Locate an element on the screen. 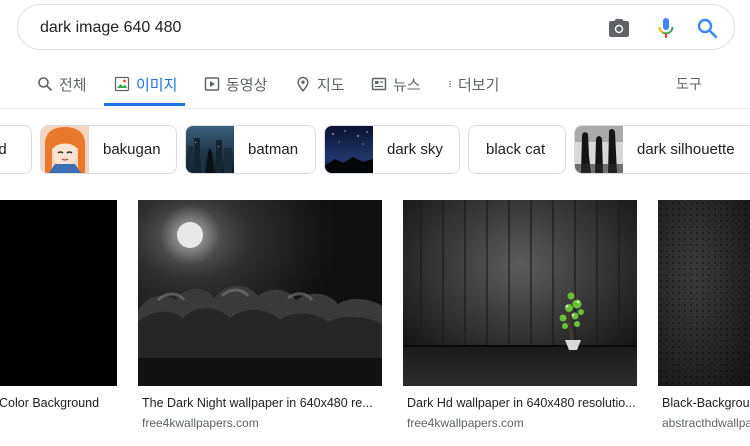  tab-all: 전체 is located at coordinates (62, 84).